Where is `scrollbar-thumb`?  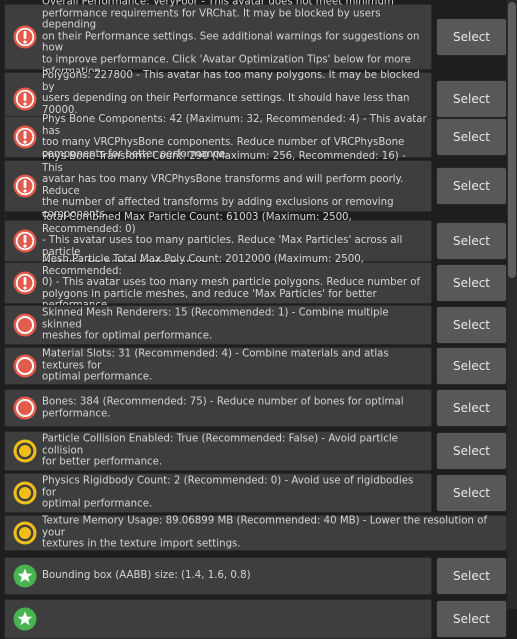 scrollbar-thumb is located at coordinates (512, 140).